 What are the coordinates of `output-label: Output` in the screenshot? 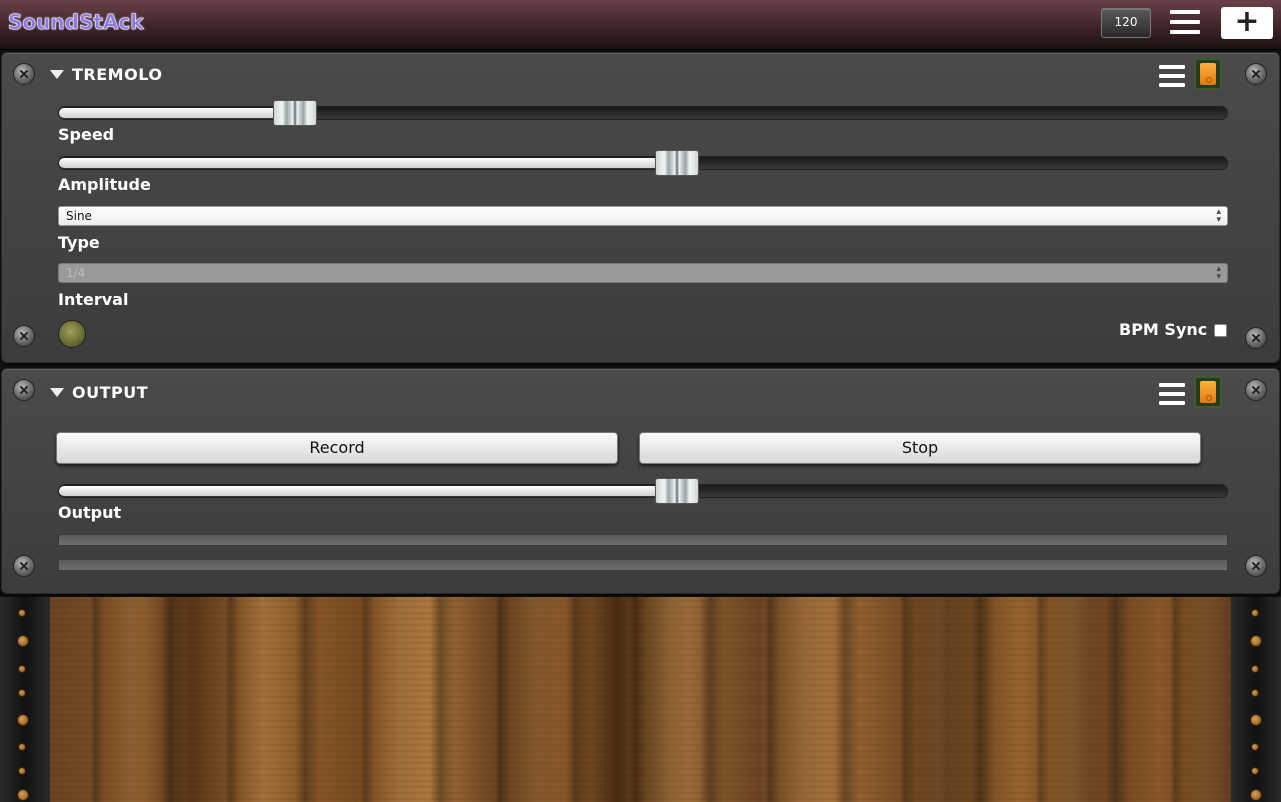 It's located at (90, 512).